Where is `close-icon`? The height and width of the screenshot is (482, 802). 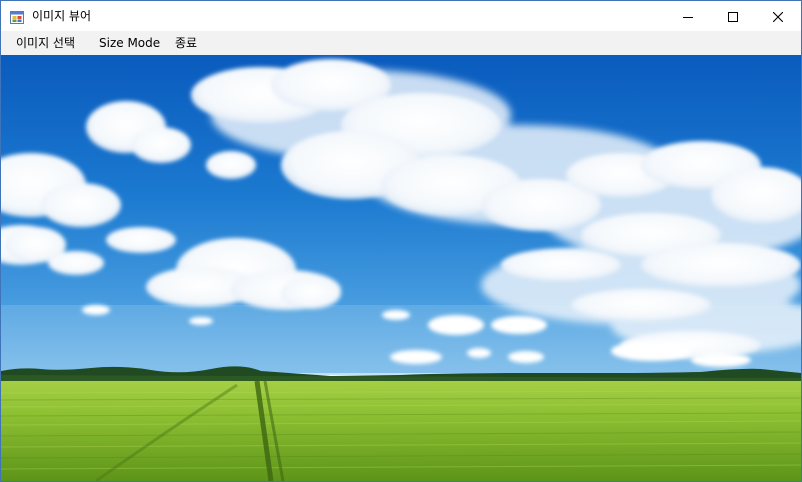
close-icon is located at coordinates (778, 16).